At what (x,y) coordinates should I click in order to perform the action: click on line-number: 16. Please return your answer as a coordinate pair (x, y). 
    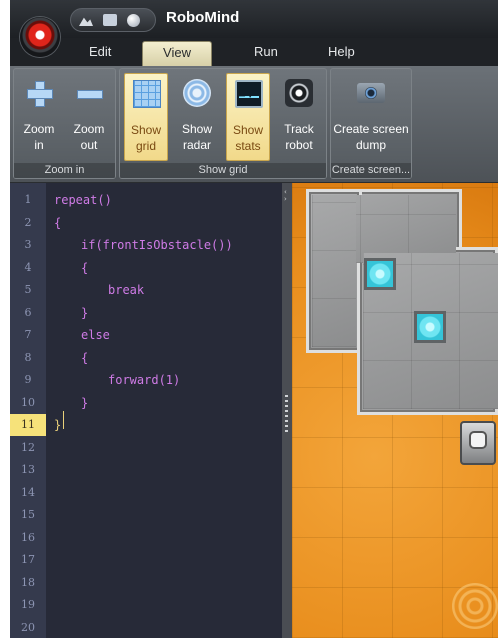
    Looking at the image, I should click on (28, 537).